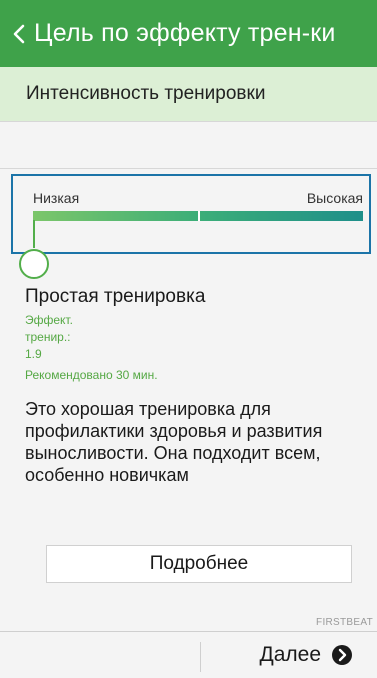 The image size is (377, 678). What do you see at coordinates (19, 34) in the screenshot?
I see `chevron-left-icon` at bounding box center [19, 34].